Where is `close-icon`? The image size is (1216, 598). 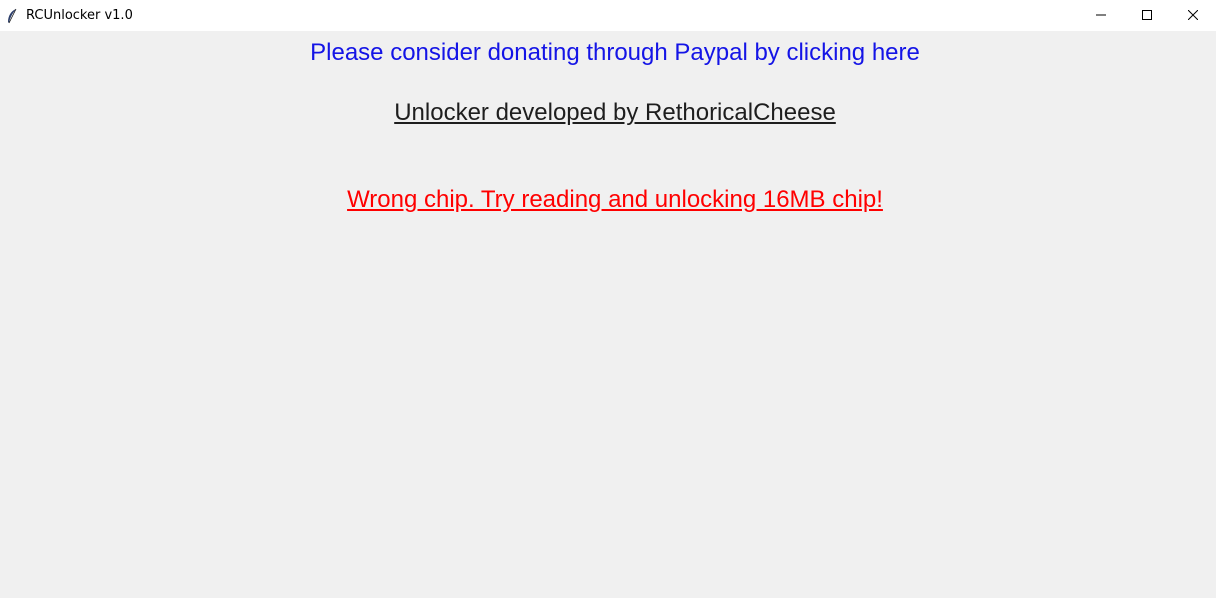 close-icon is located at coordinates (1193, 16).